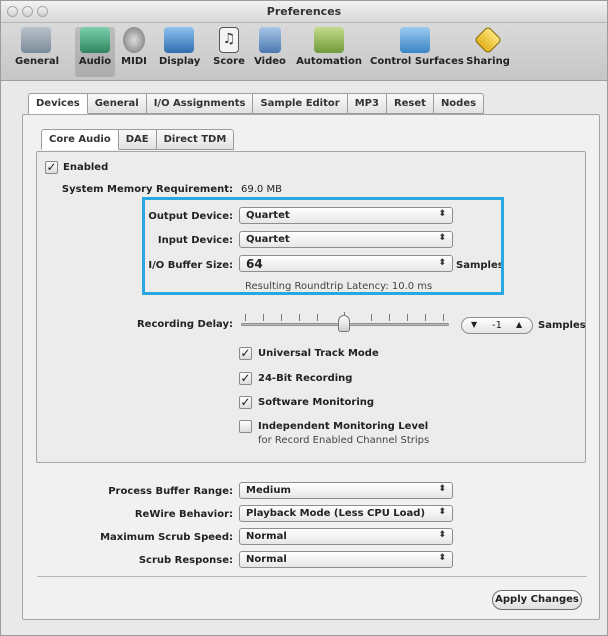 Image resolution: width=608 pixels, height=636 pixels. What do you see at coordinates (229, 61) in the screenshot?
I see `toolbar-label: Score` at bounding box center [229, 61].